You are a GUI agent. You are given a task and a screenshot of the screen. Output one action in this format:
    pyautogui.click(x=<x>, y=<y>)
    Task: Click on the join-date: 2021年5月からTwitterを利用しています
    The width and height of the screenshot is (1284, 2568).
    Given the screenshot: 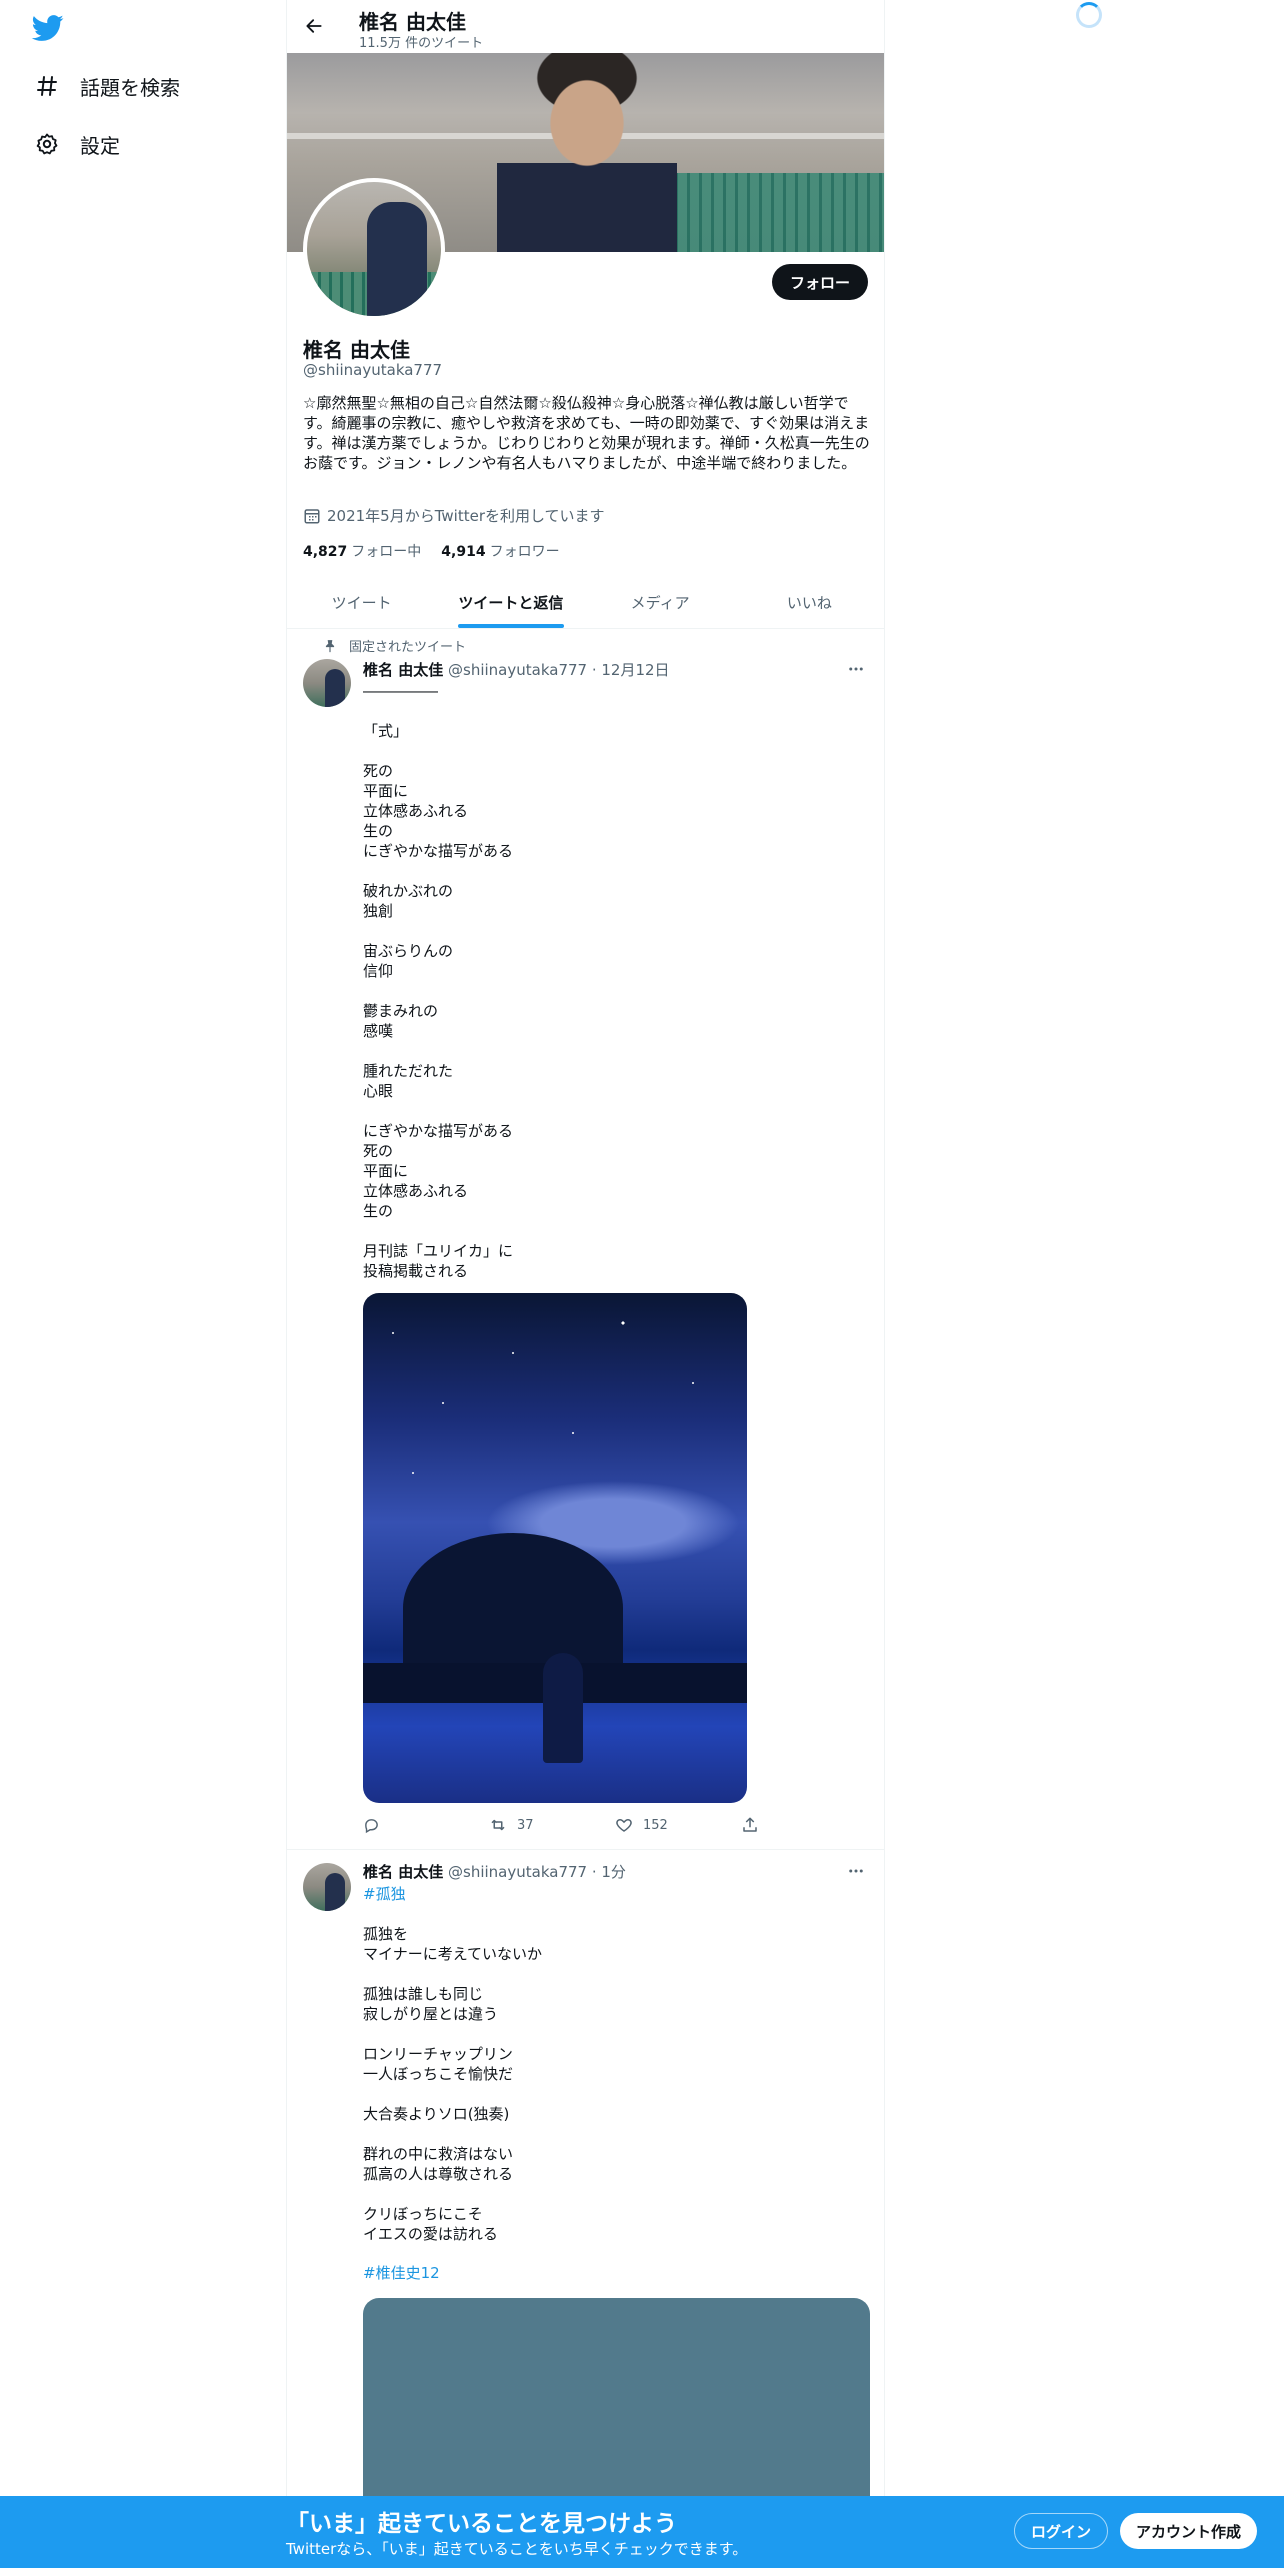 What is the action you would take?
    pyautogui.click(x=454, y=515)
    